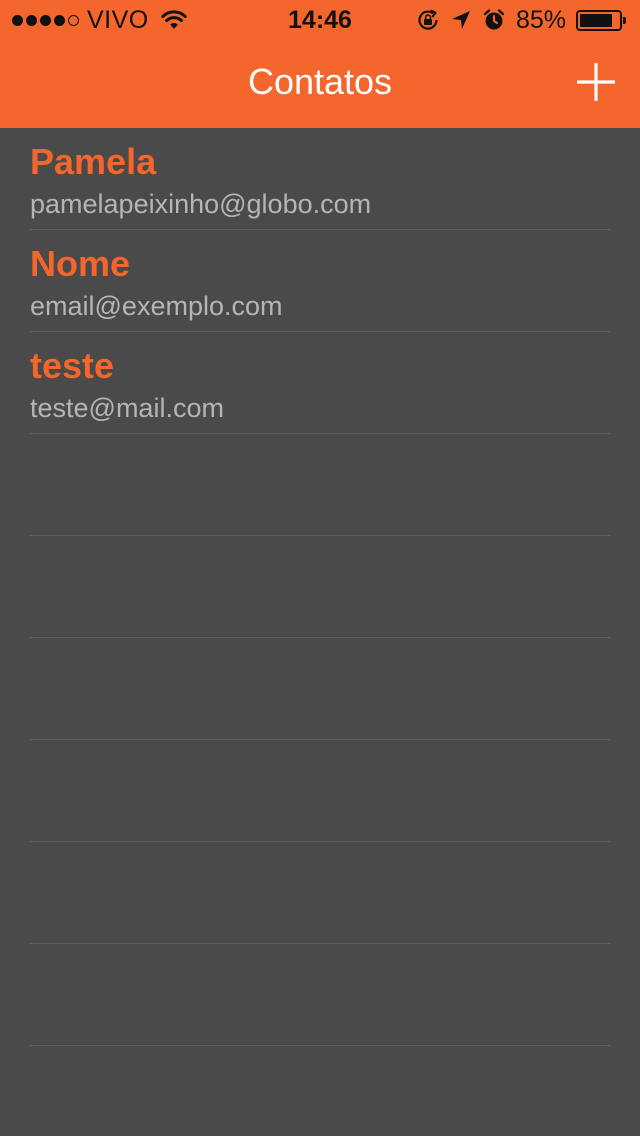  Describe the element at coordinates (428, 19) in the screenshot. I see `rotation-lock-icon` at that location.